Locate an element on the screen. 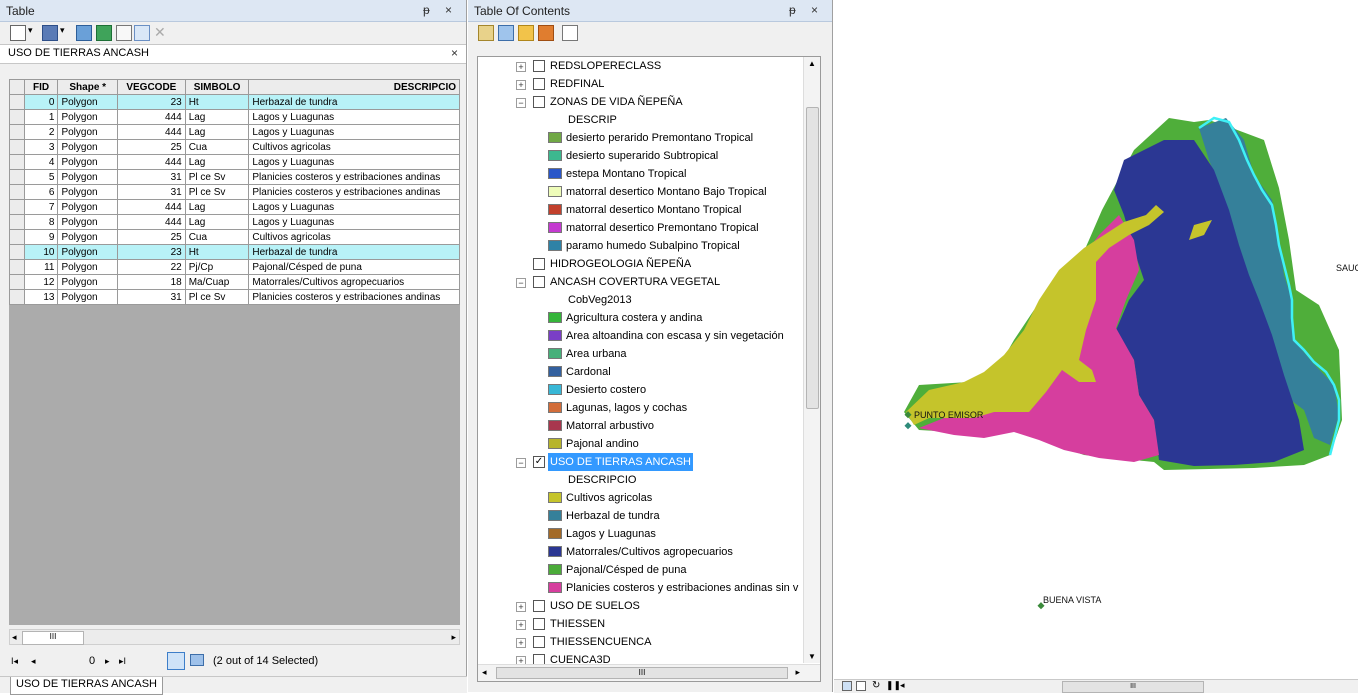 Image resolution: width=1358 pixels, height=695 pixels. cell-vegcode: 23 is located at coordinates (151, 102).